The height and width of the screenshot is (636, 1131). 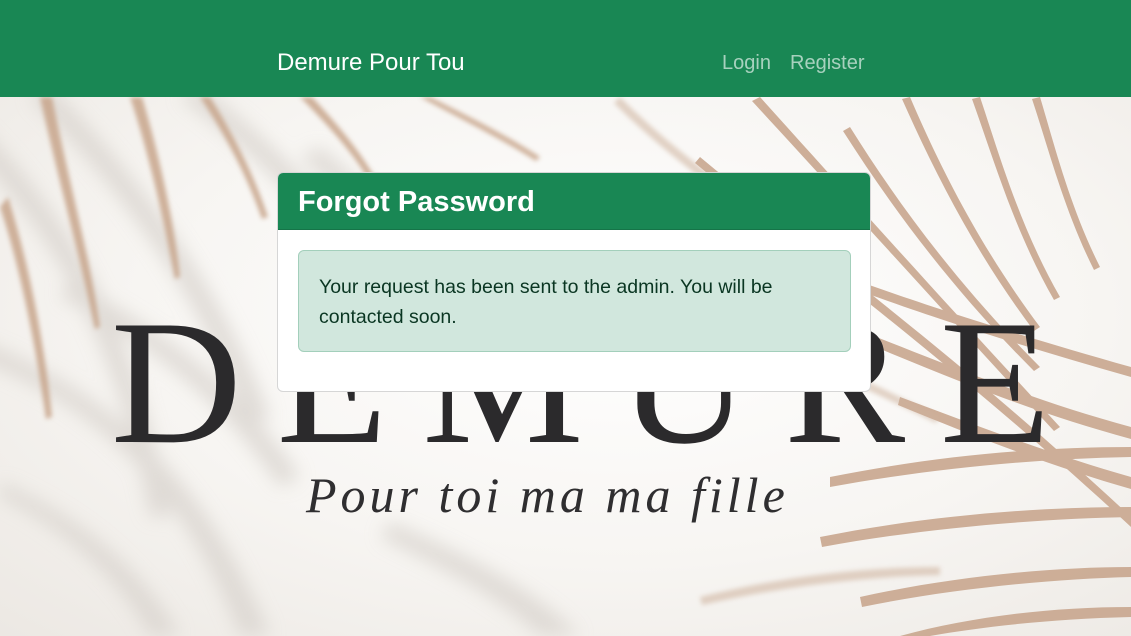 I want to click on nav-register-link: Register, so click(x=827, y=63).